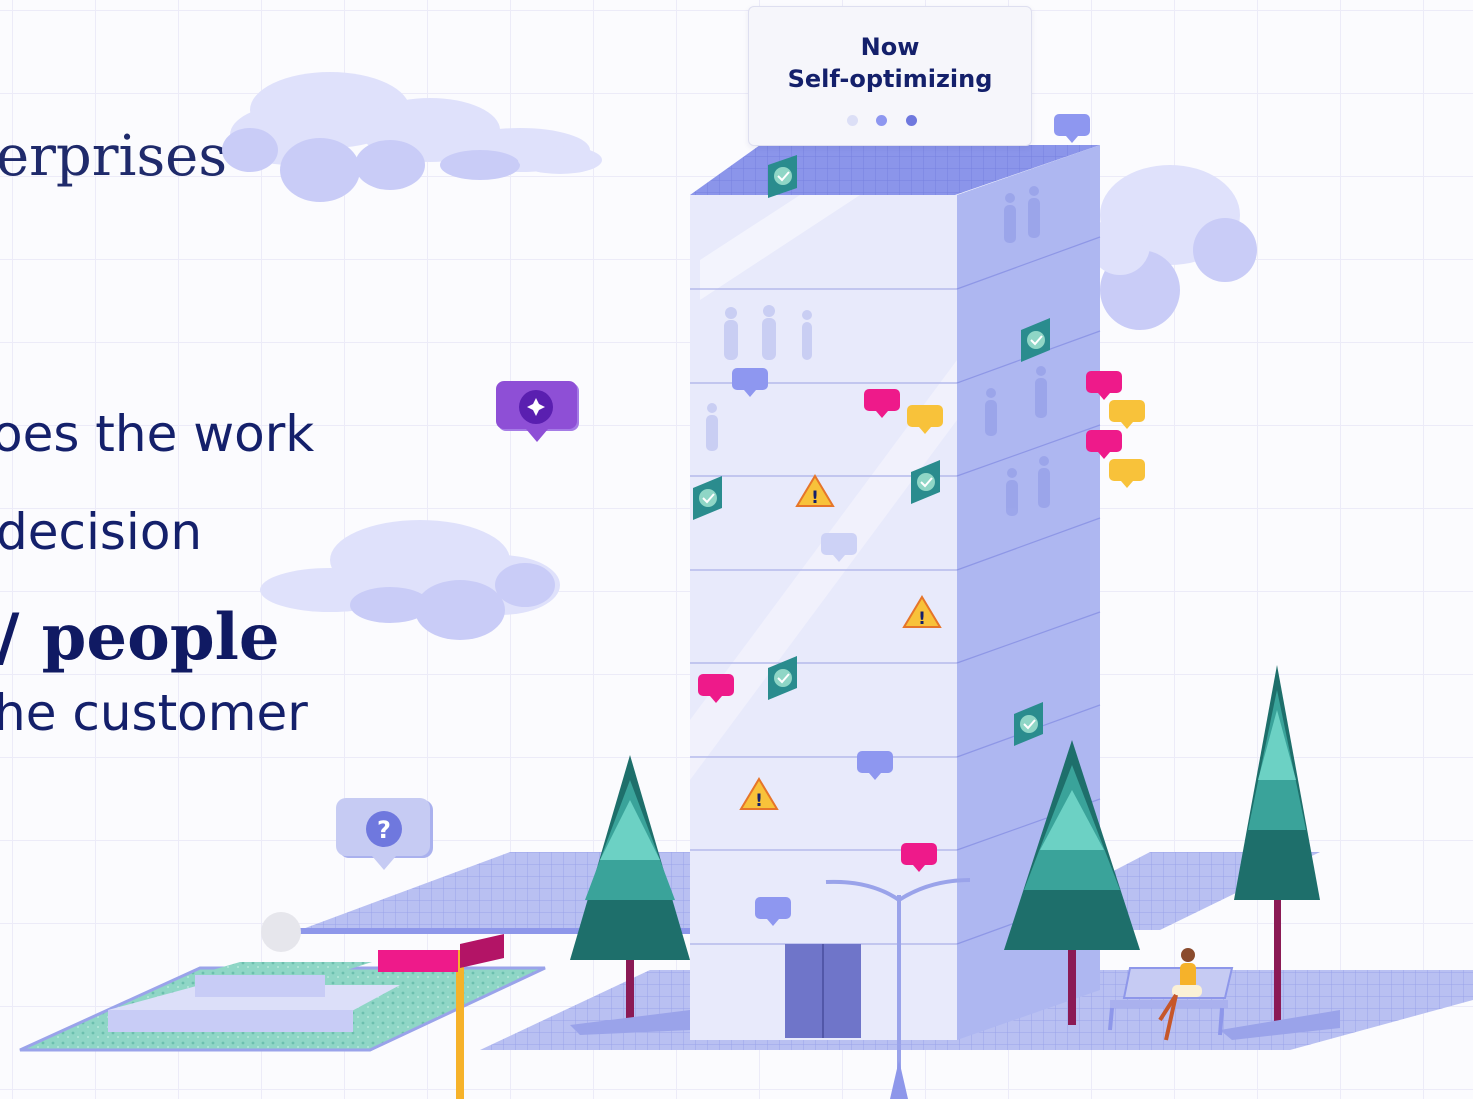 The height and width of the screenshot is (1099, 1473). I want to click on now-self-optimizing-card: Now Self-optimizing, so click(890, 76).